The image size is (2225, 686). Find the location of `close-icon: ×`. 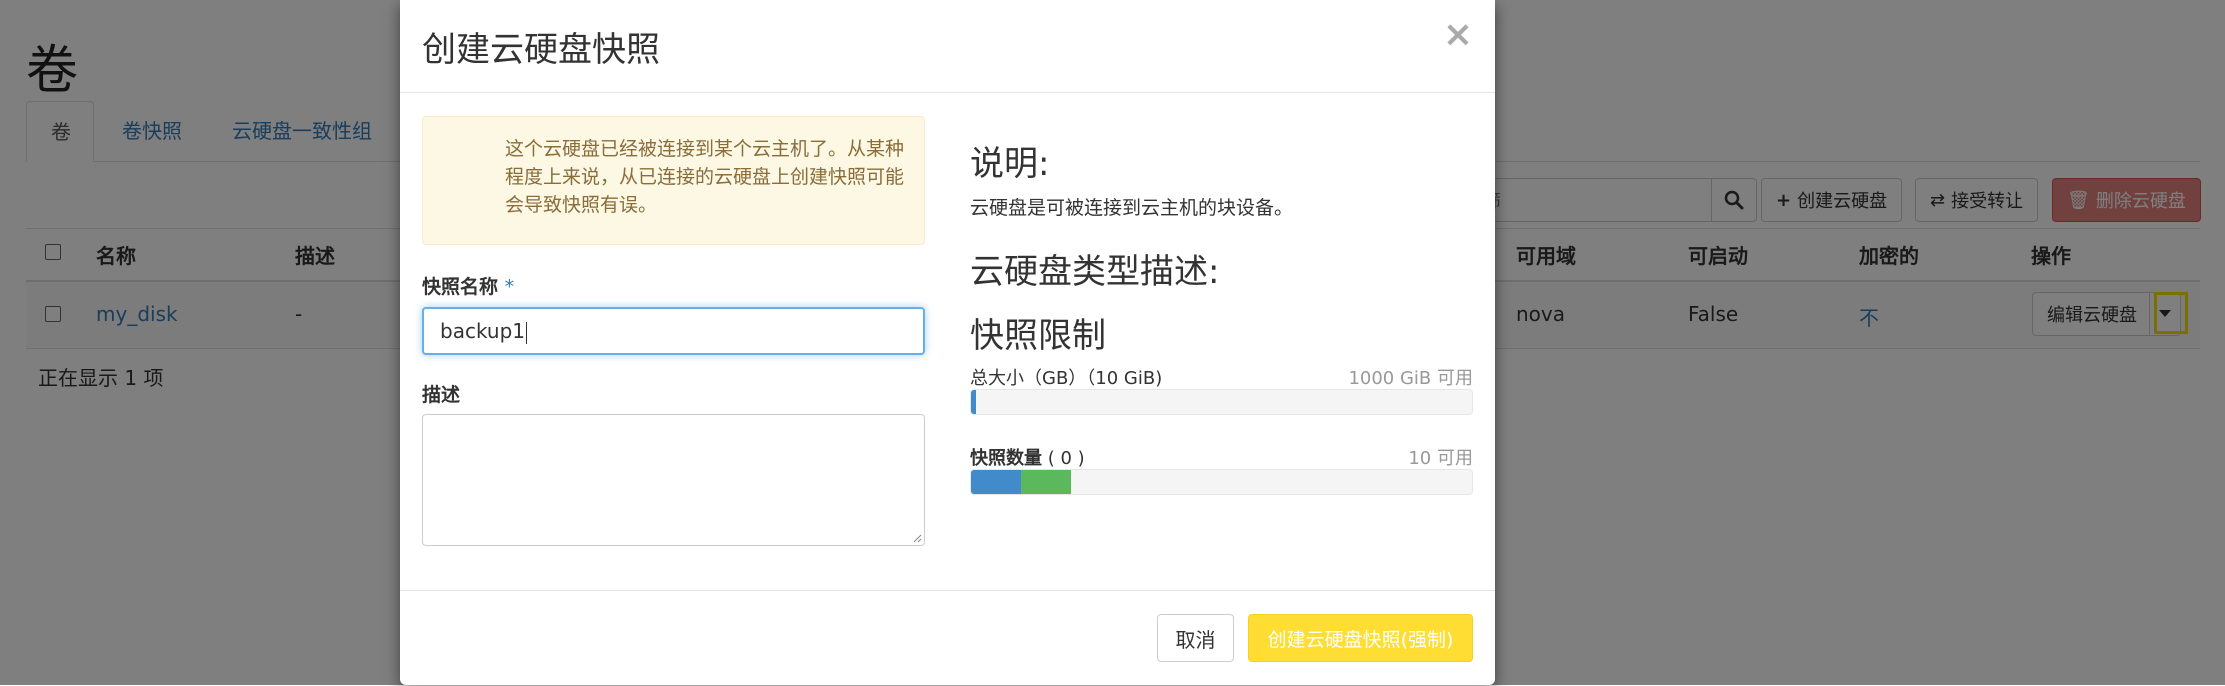

close-icon: × is located at coordinates (1458, 34).